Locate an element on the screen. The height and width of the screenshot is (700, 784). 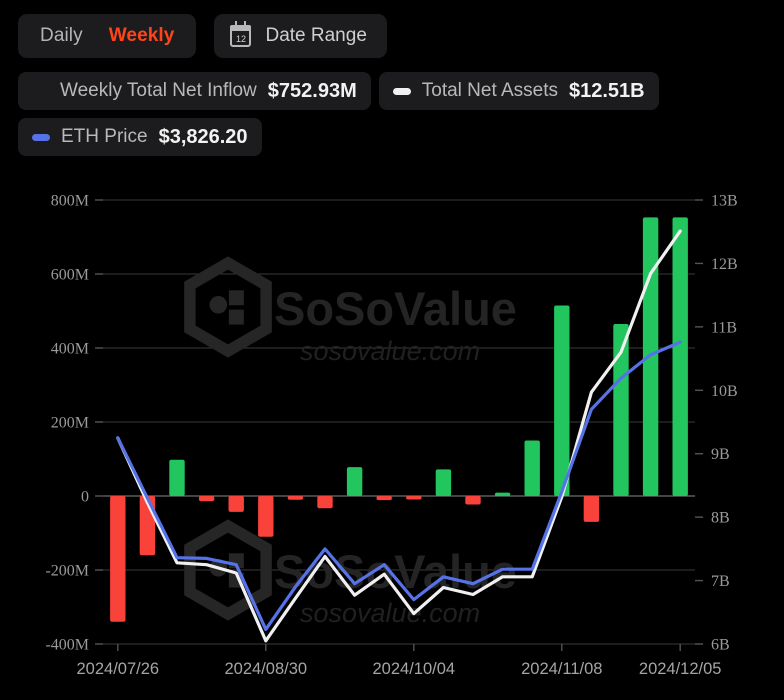
legend-item-total-net-assets: Total Net Assets $12.51B is located at coordinates (518, 91).